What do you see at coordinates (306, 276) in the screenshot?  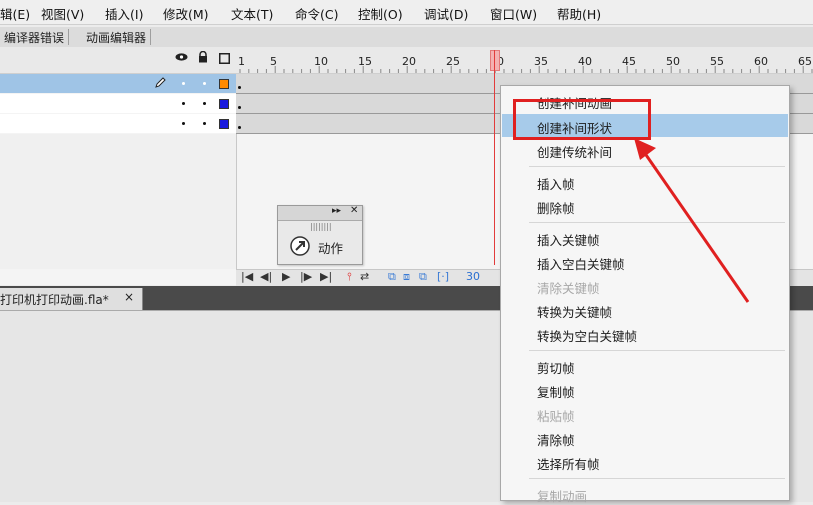 I see `step-forward-icon: |▶` at bounding box center [306, 276].